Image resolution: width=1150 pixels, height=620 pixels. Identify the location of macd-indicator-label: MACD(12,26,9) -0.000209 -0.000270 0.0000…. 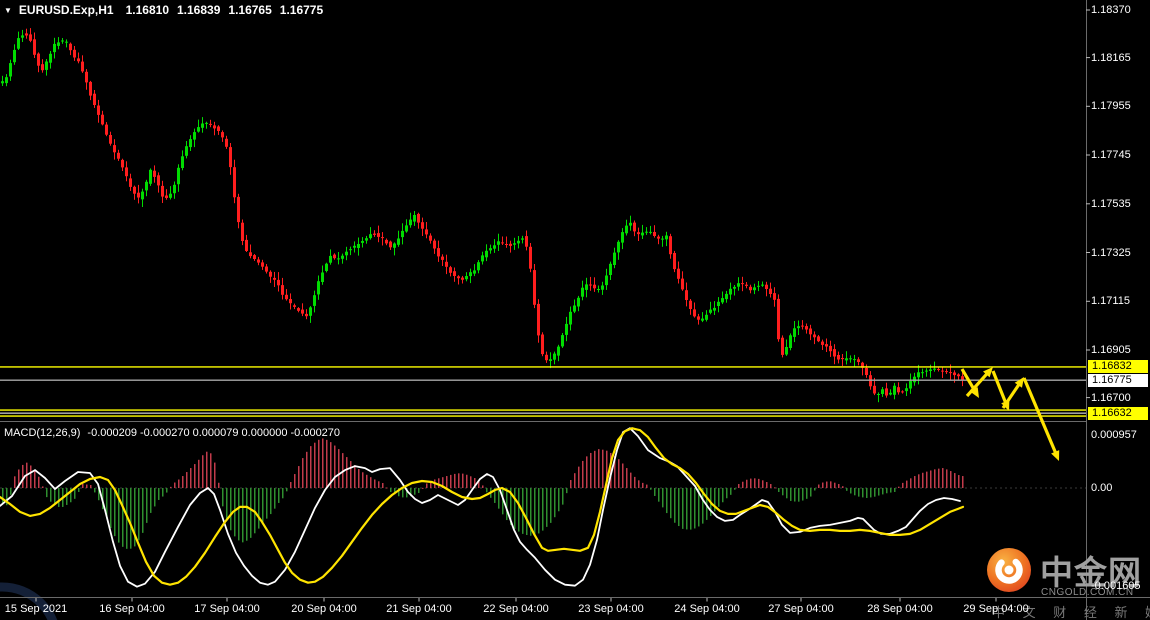
(172, 433).